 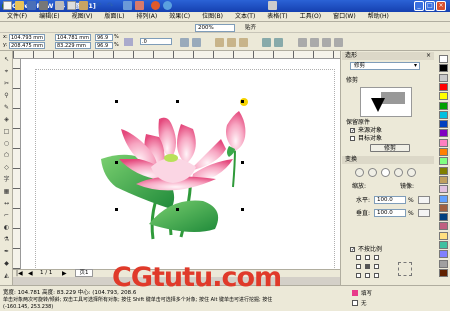 I want to click on wrap-text-icon, so click(x=302, y=42).